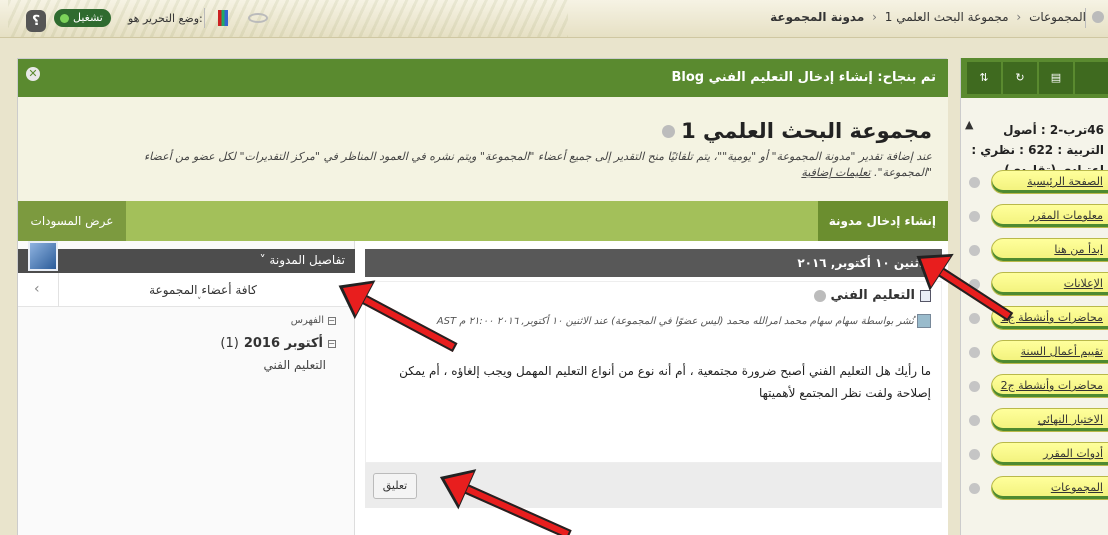  I want to click on help-button: ؟, so click(36, 21).